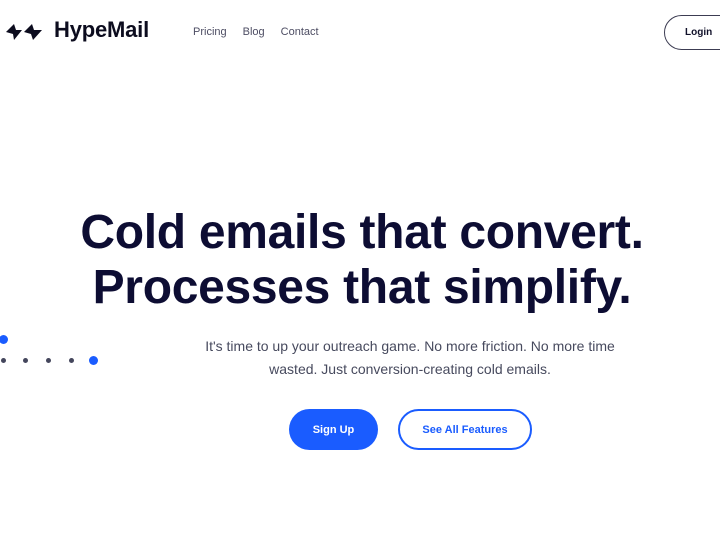 The width and height of the screenshot is (720, 540). What do you see at coordinates (362, 287) in the screenshot?
I see `hero-title-line-2: Processes that simplify.` at bounding box center [362, 287].